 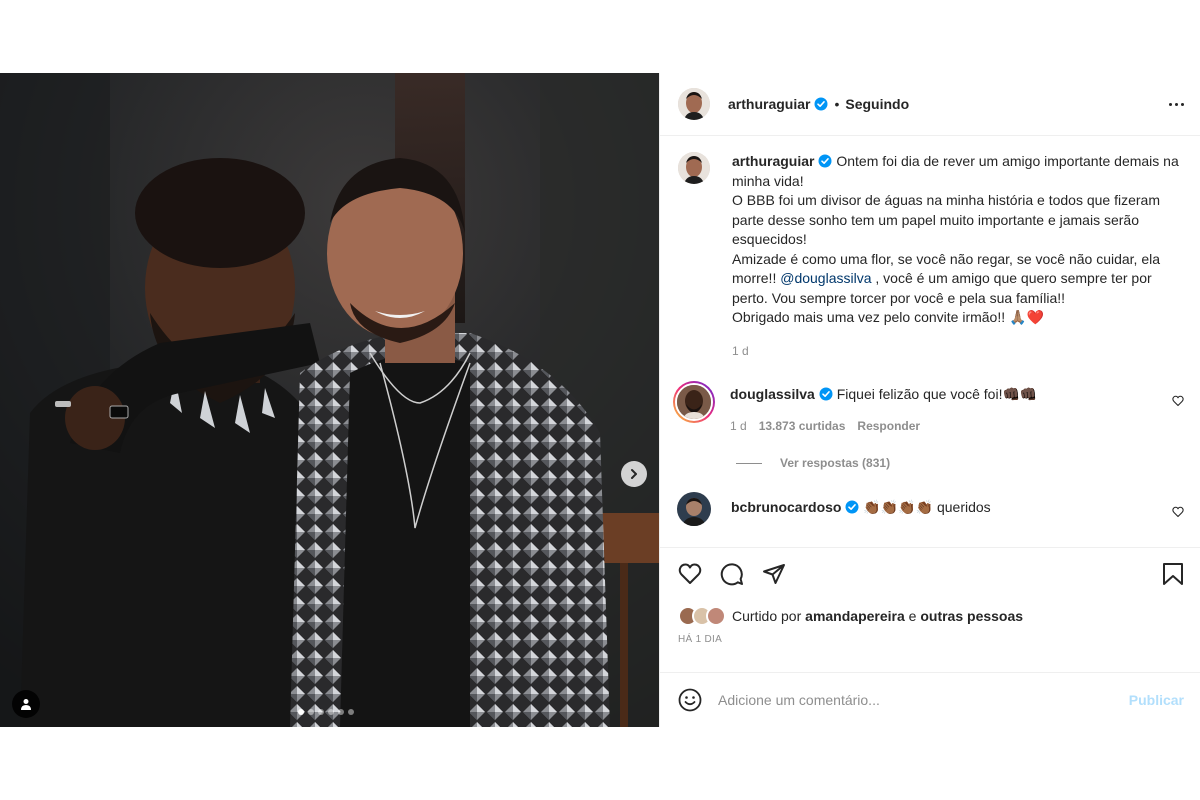 What do you see at coordinates (937, 394) in the screenshot?
I see `comment-text: Fiquei felizão que você foi!👊🏿👊🏿` at bounding box center [937, 394].